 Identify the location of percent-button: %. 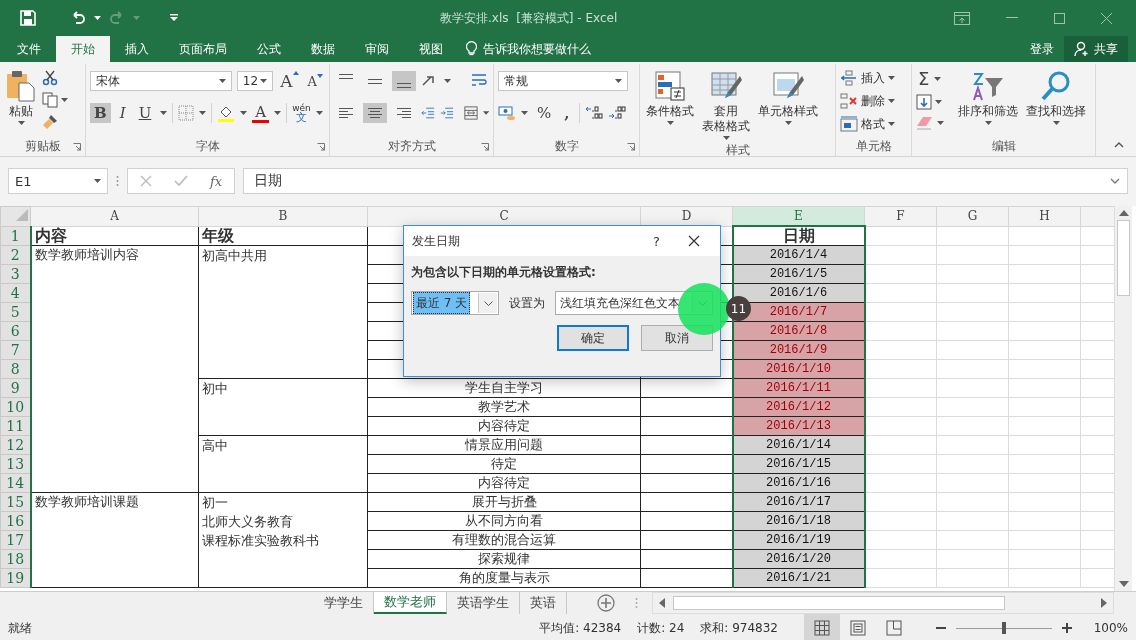
(544, 113).